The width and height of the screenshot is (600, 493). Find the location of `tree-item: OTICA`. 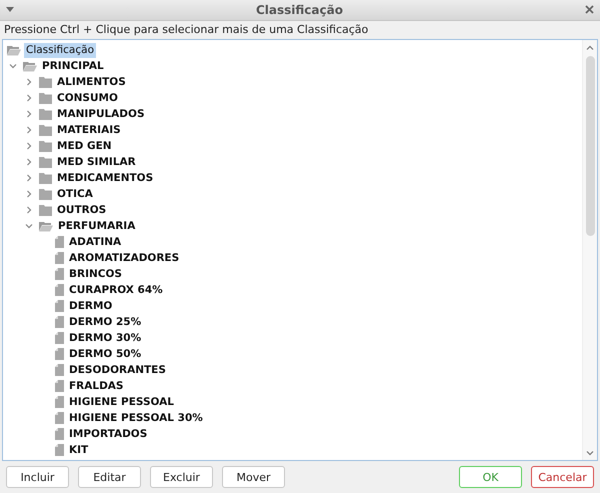

tree-item: OTICA is located at coordinates (75, 194).